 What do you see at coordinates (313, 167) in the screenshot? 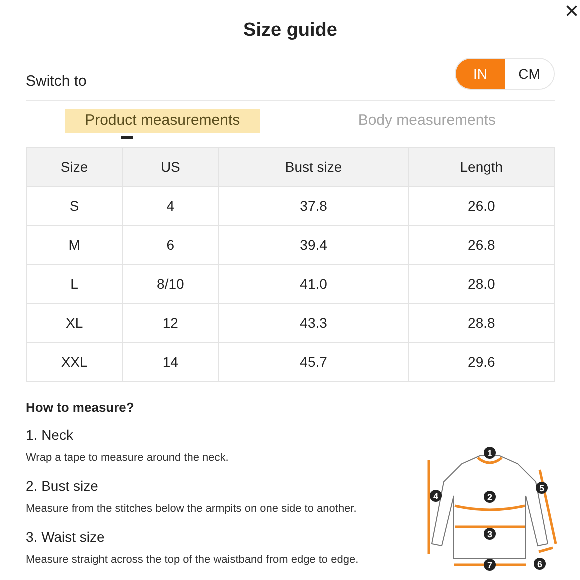
I see `column-header: Bust size` at bounding box center [313, 167].